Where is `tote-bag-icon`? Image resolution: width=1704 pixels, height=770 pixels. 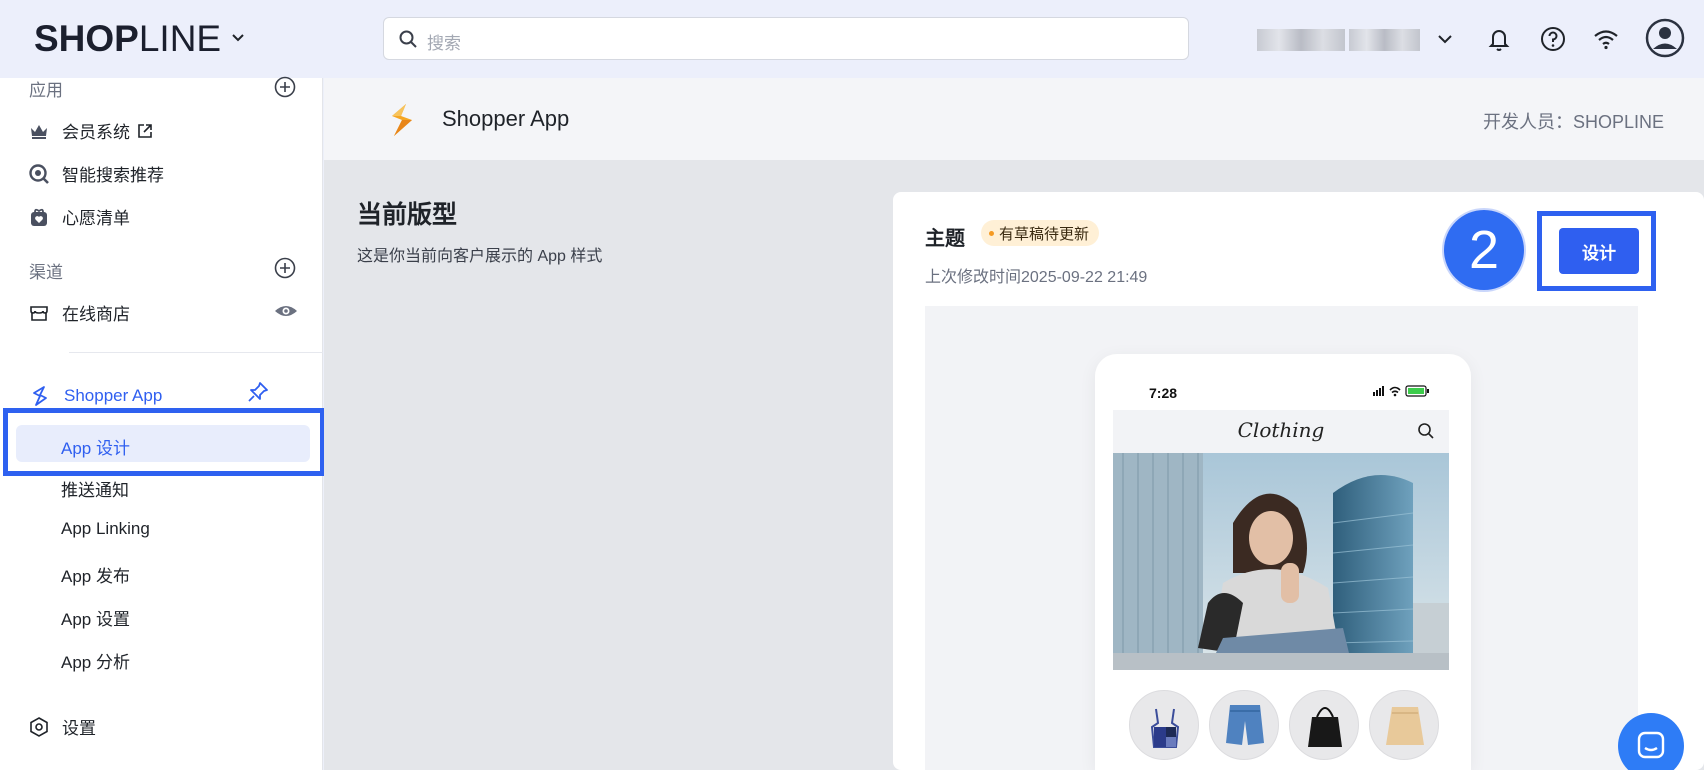
tote-bag-icon is located at coordinates (1325, 727).